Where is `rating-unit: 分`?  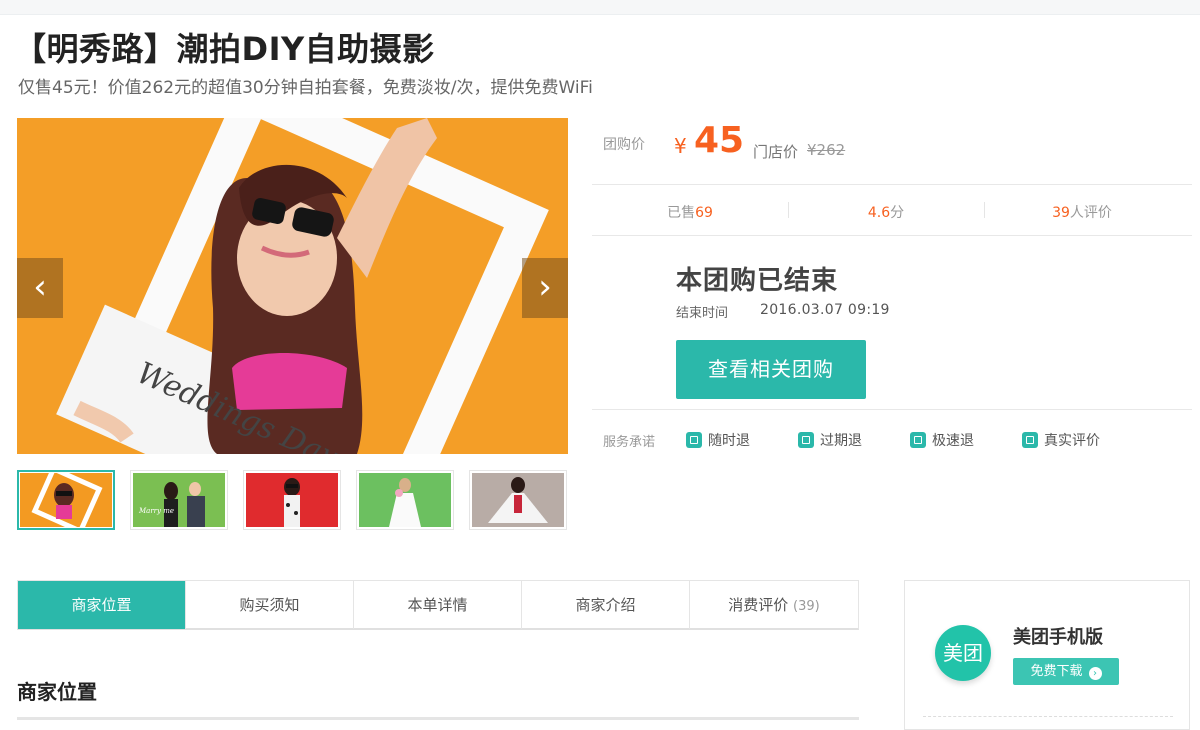 rating-unit: 分 is located at coordinates (897, 213).